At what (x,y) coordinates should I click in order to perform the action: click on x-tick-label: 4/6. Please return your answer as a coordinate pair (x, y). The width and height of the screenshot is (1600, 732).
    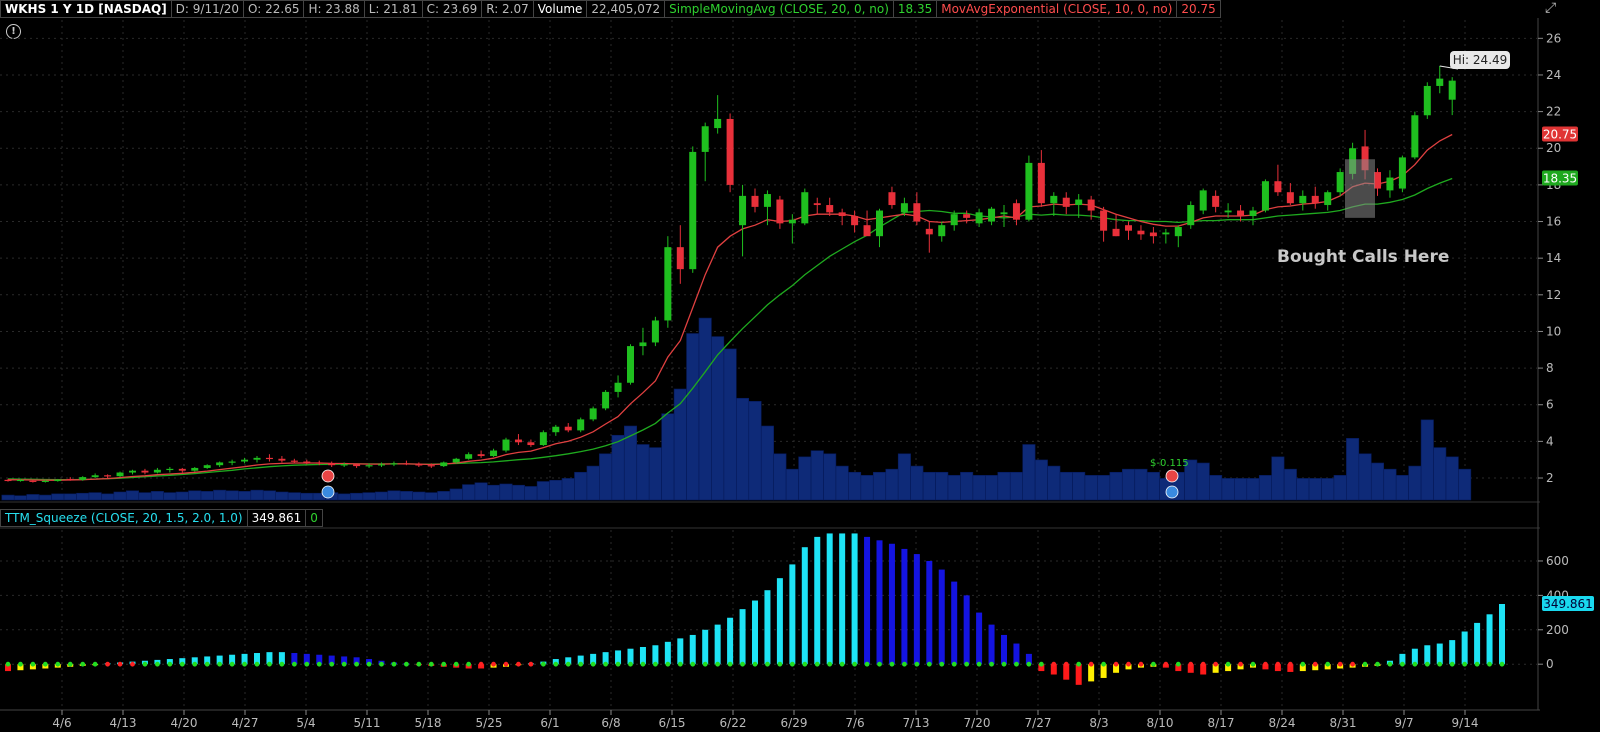
    Looking at the image, I should click on (61, 723).